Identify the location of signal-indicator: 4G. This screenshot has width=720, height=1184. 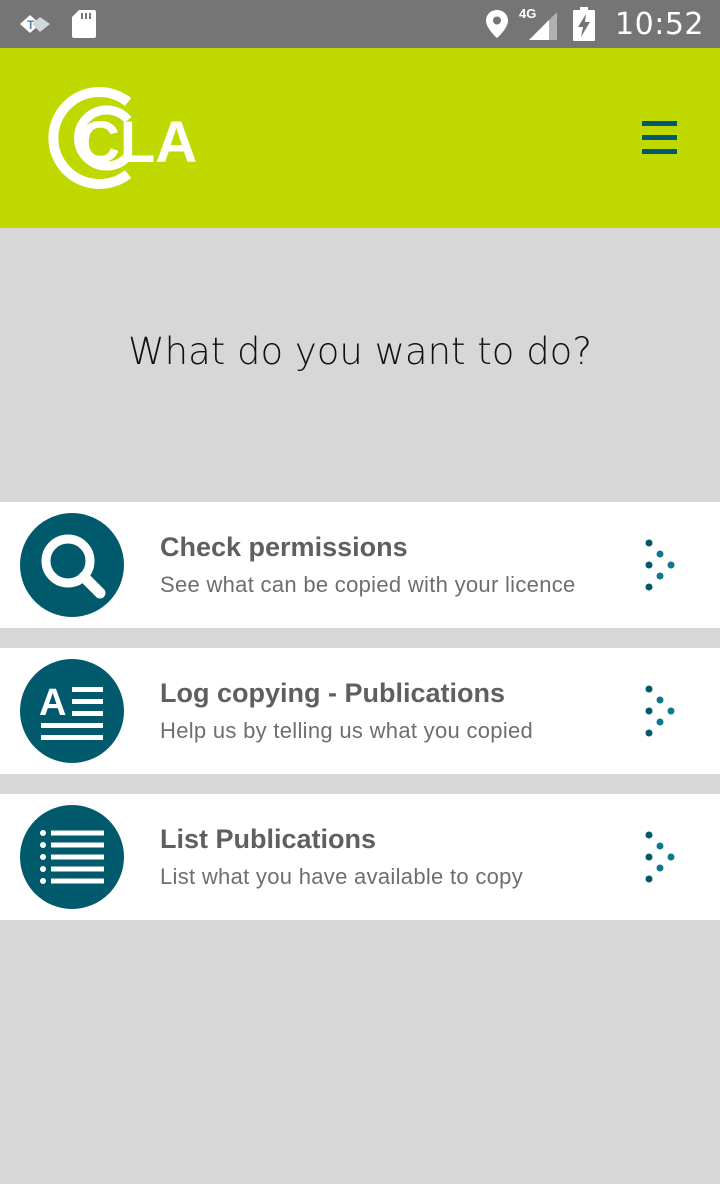
(539, 24).